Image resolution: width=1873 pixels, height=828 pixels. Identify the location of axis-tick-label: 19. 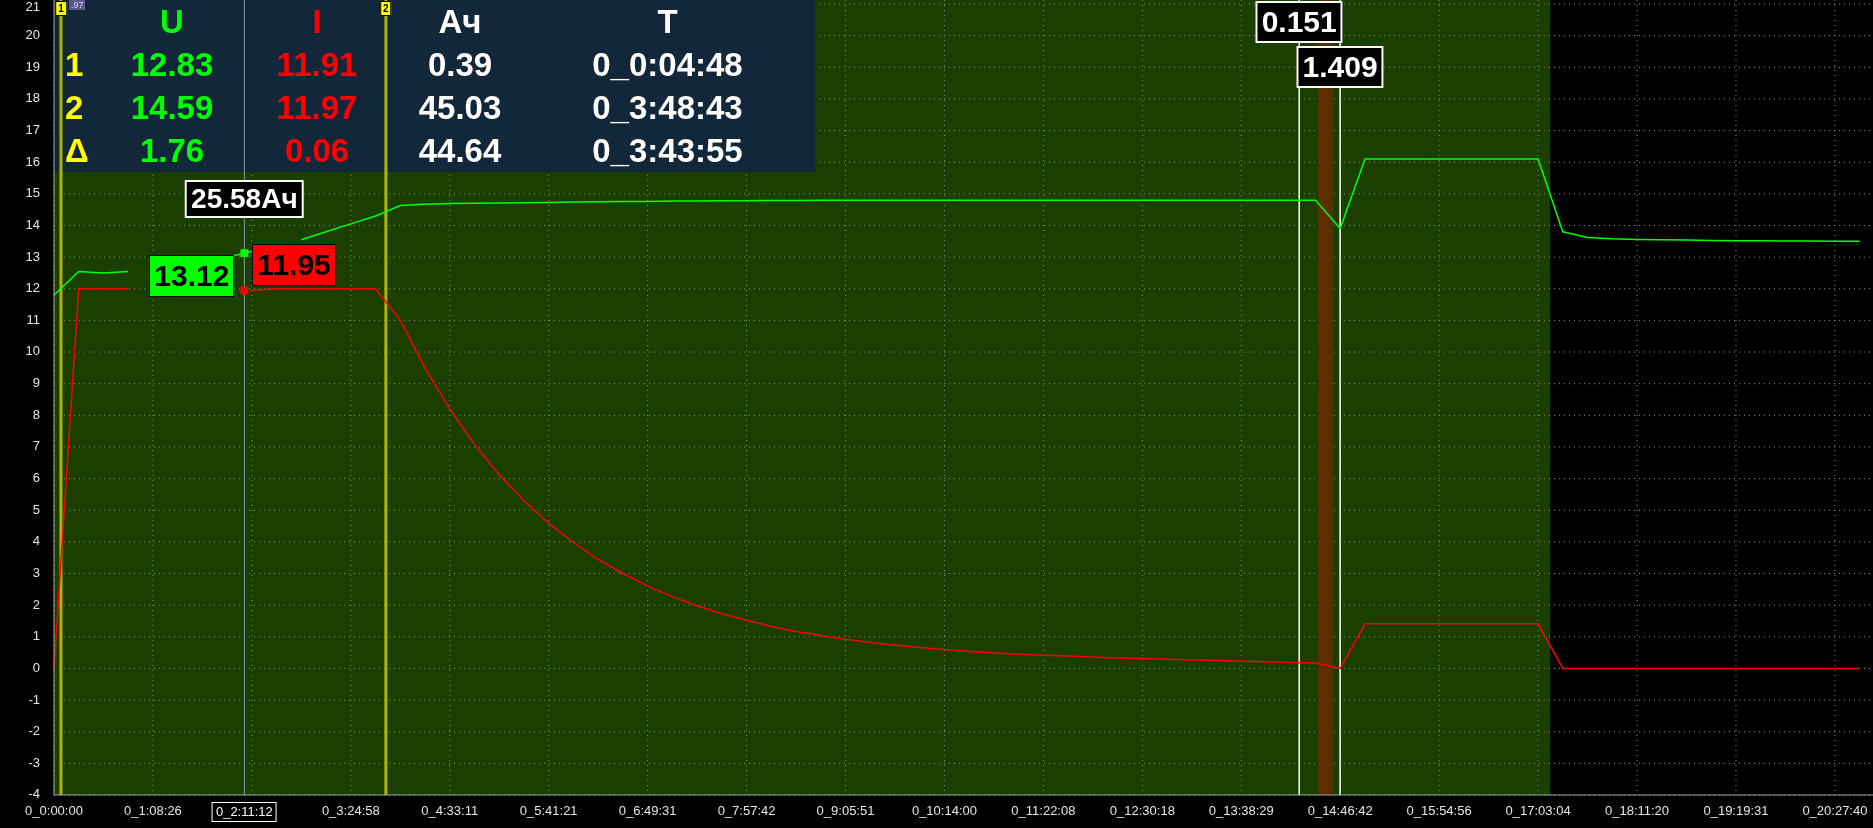
(32, 66).